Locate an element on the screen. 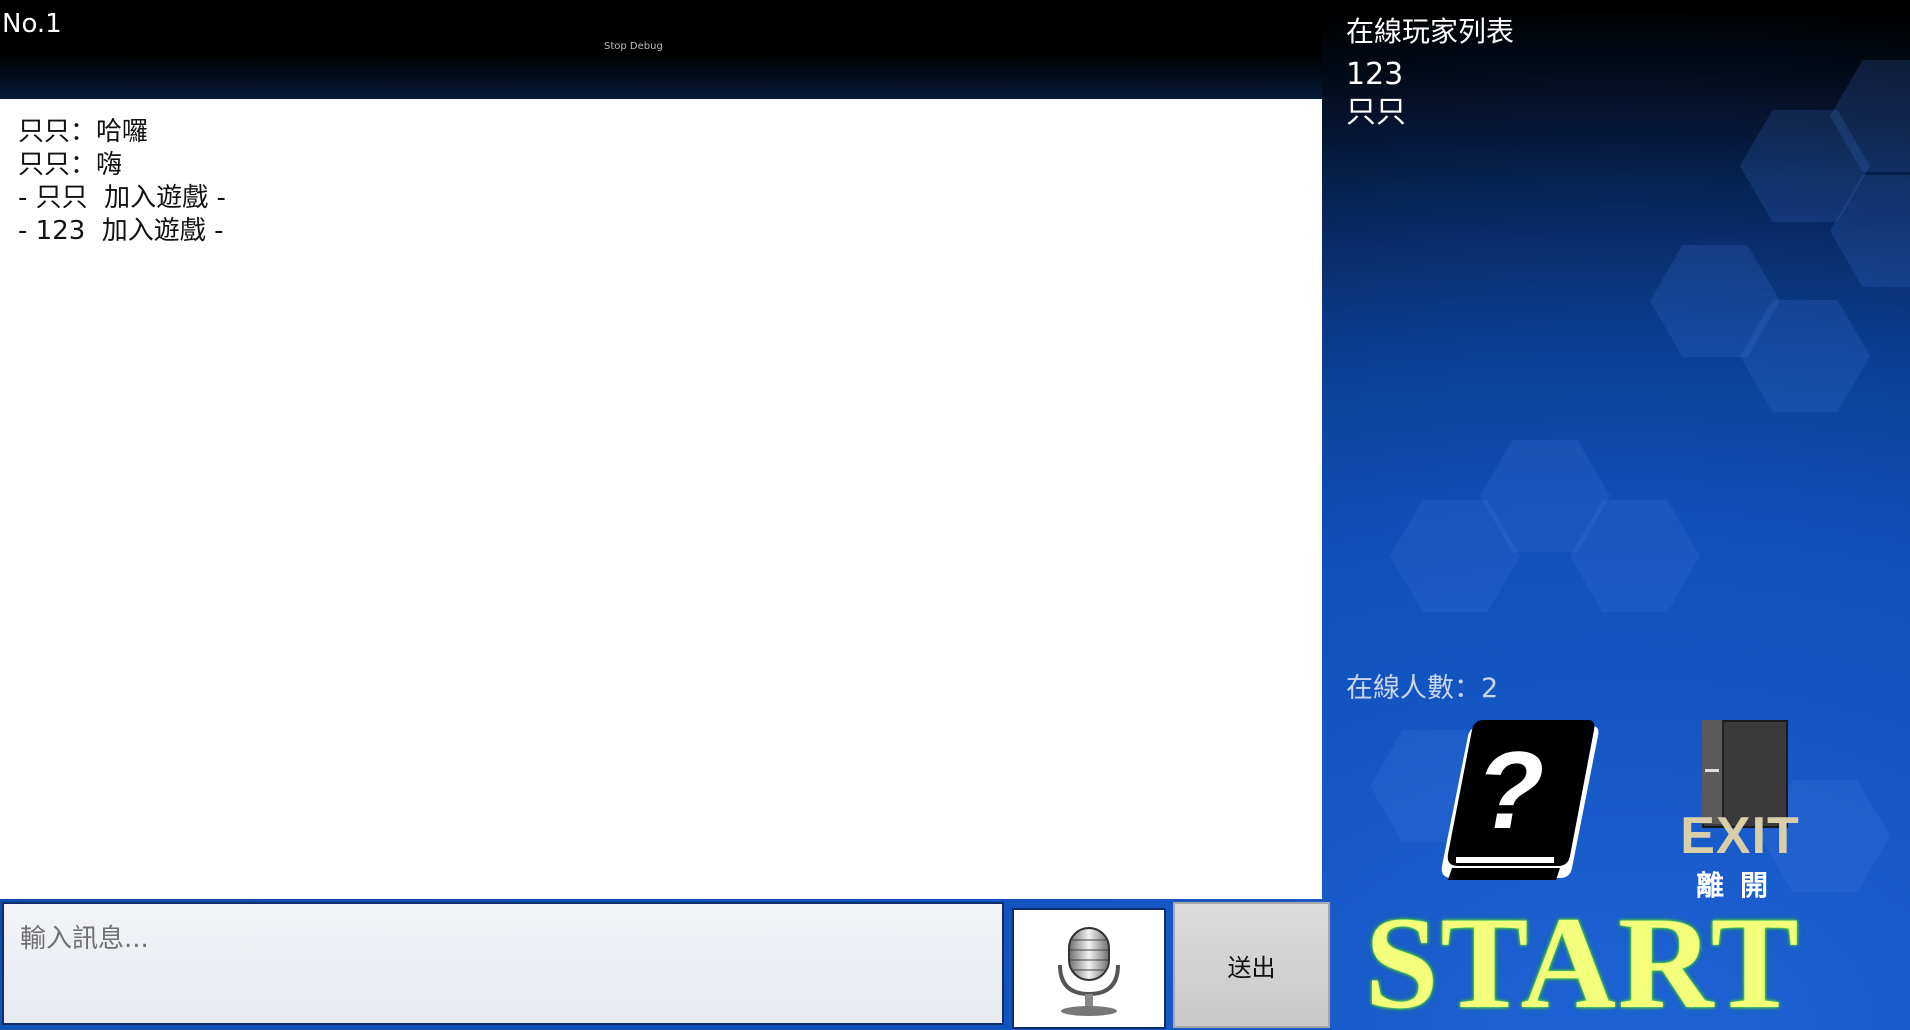  exit-button: EXIT 離開 is located at coordinates (1740, 811).